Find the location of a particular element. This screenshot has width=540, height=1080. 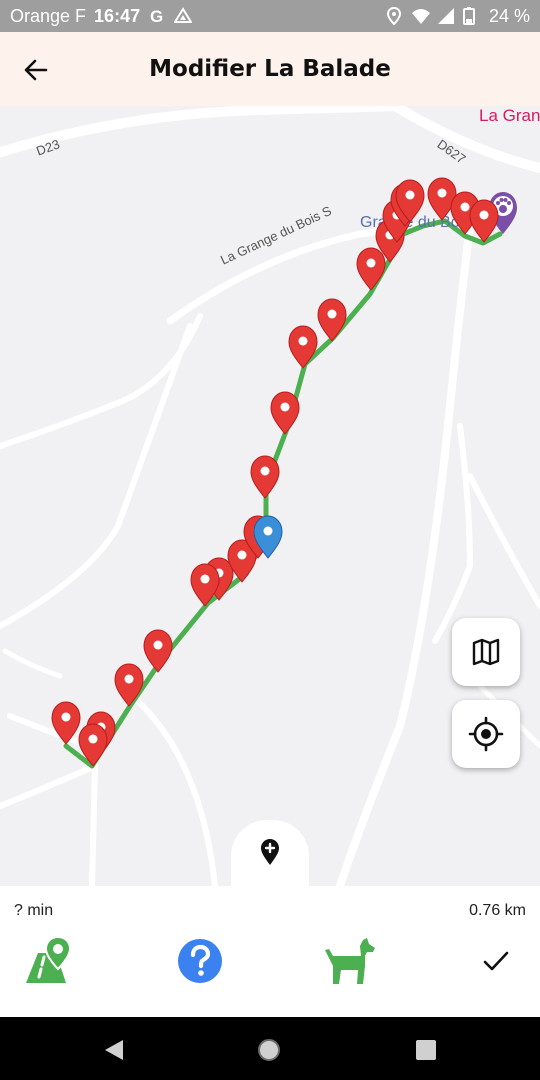

system-nav-bar is located at coordinates (270, 1048).